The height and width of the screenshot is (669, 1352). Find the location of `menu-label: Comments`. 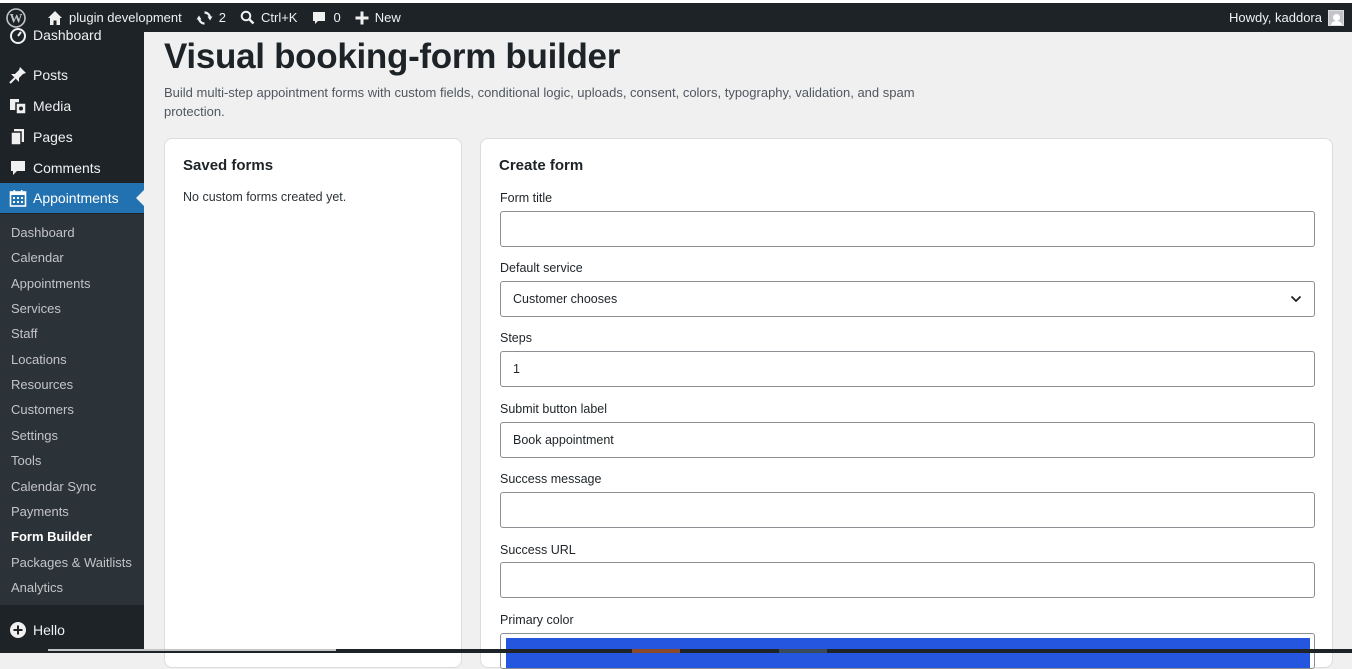

menu-label: Comments is located at coordinates (67, 168).